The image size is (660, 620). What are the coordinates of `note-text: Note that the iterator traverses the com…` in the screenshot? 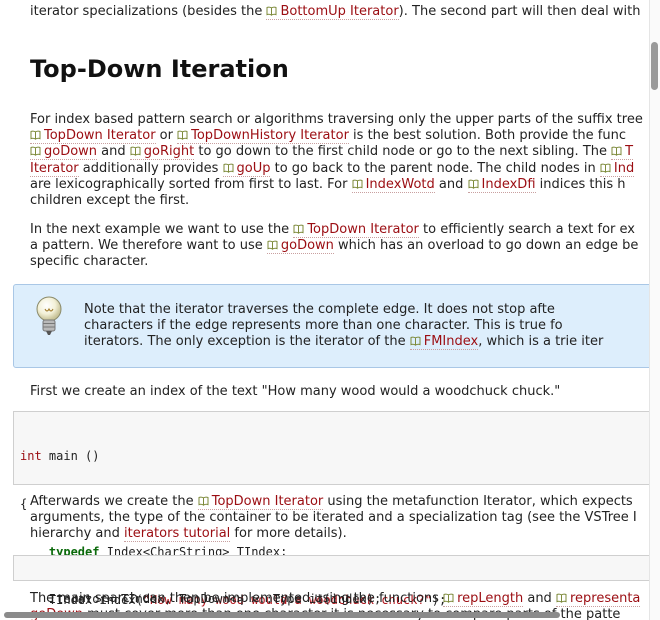 It's located at (344, 326).